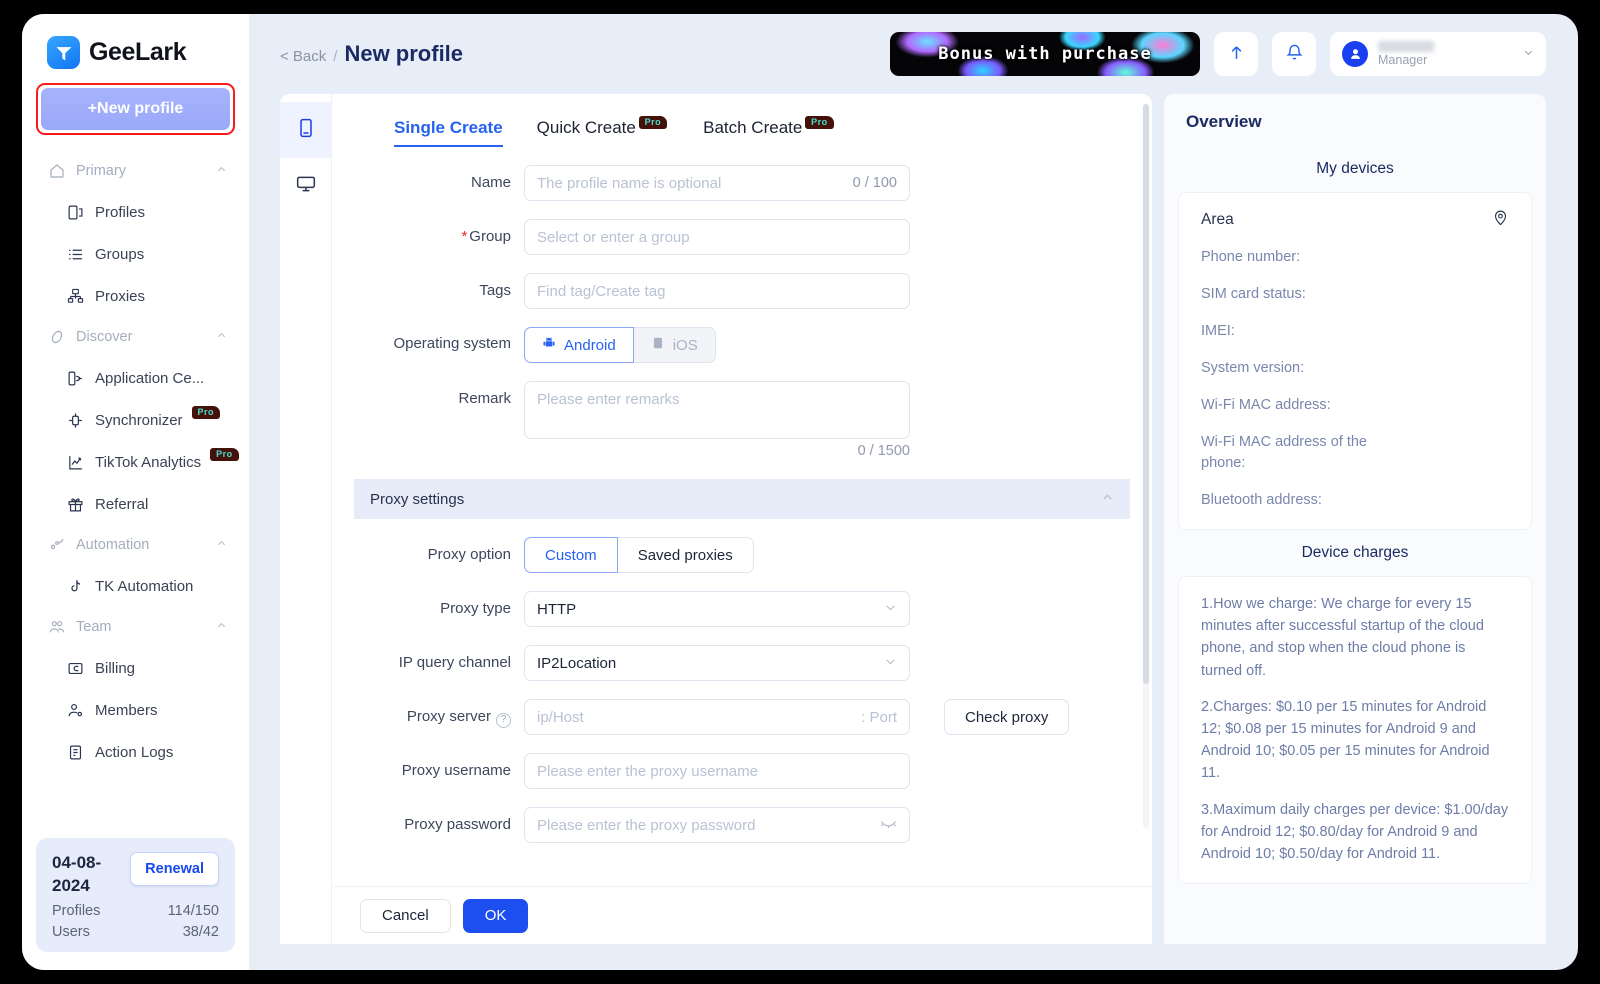 Image resolution: width=1600 pixels, height=984 pixels. Describe the element at coordinates (1266, 405) in the screenshot. I see `device-field: Wi-Fi MAC address:` at that location.